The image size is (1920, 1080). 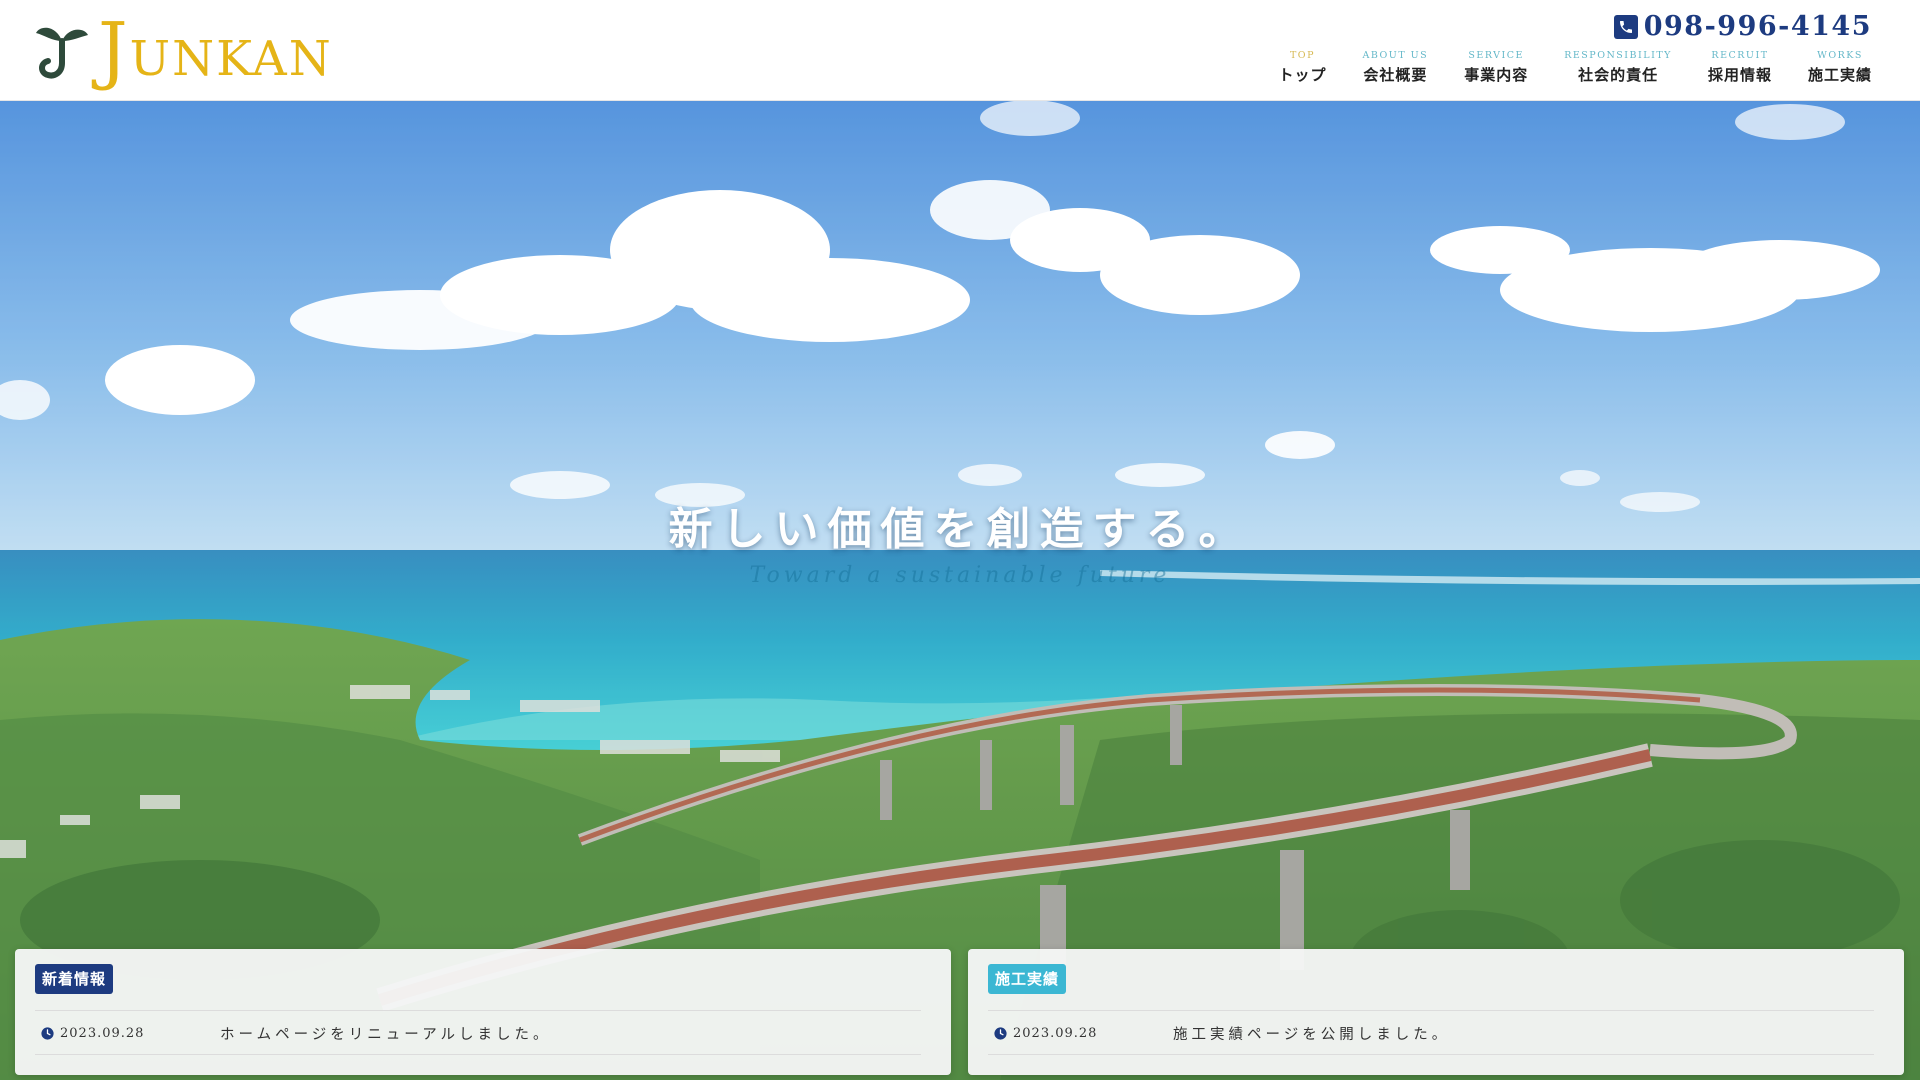 I want to click on nav-about: ABOUT US 会社概要, so click(x=1396, y=68).